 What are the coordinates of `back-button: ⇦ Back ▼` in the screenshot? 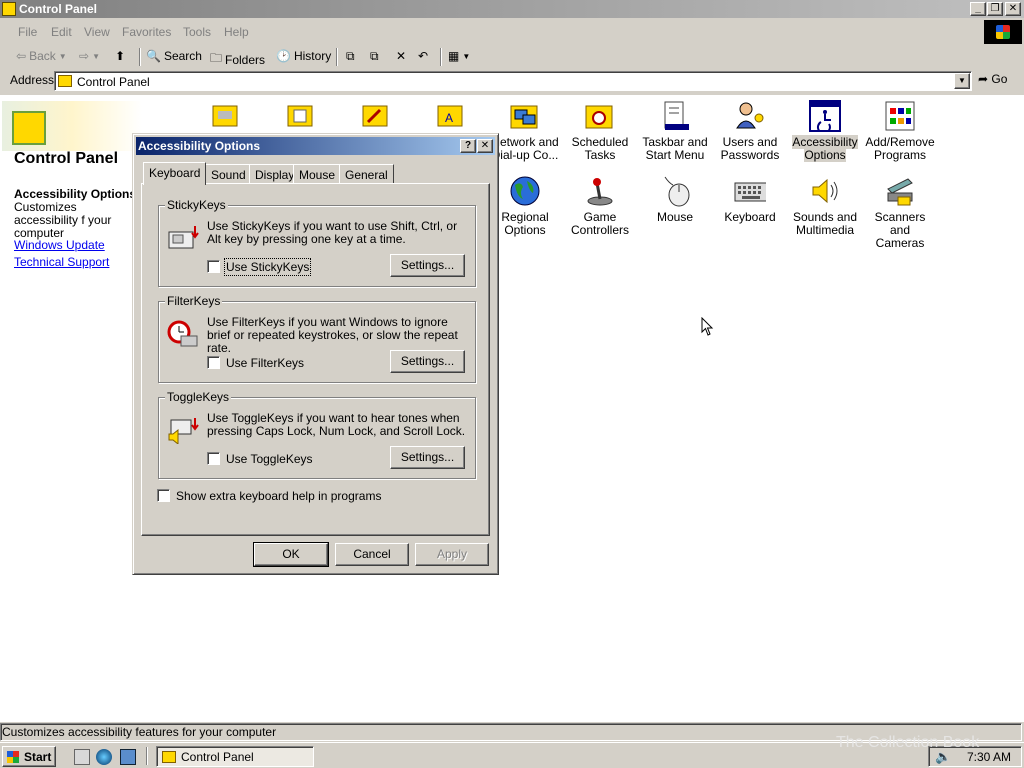 It's located at (41, 56).